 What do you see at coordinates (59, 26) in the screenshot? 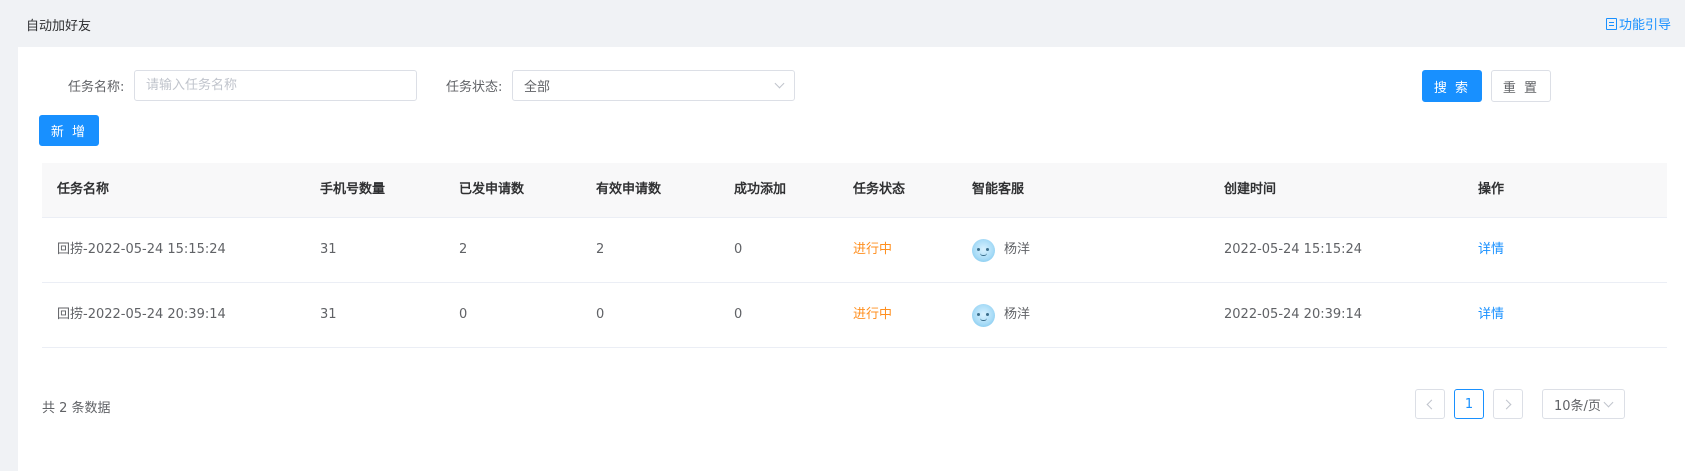
I see `page-title: 自动加好友` at bounding box center [59, 26].